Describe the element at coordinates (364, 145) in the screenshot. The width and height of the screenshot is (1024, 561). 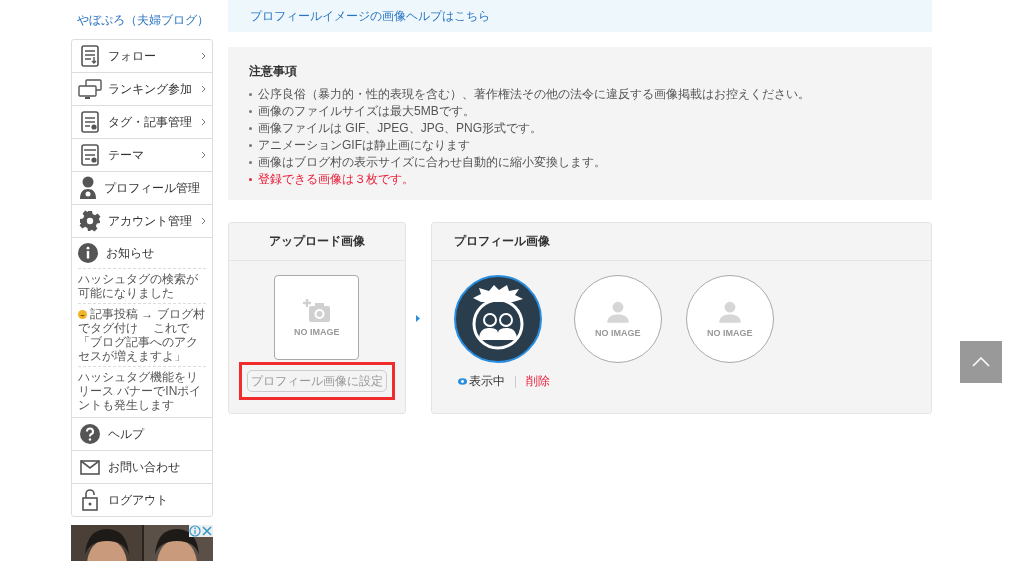
I see `note-text: アニメーションGIFは静止画になります` at that location.